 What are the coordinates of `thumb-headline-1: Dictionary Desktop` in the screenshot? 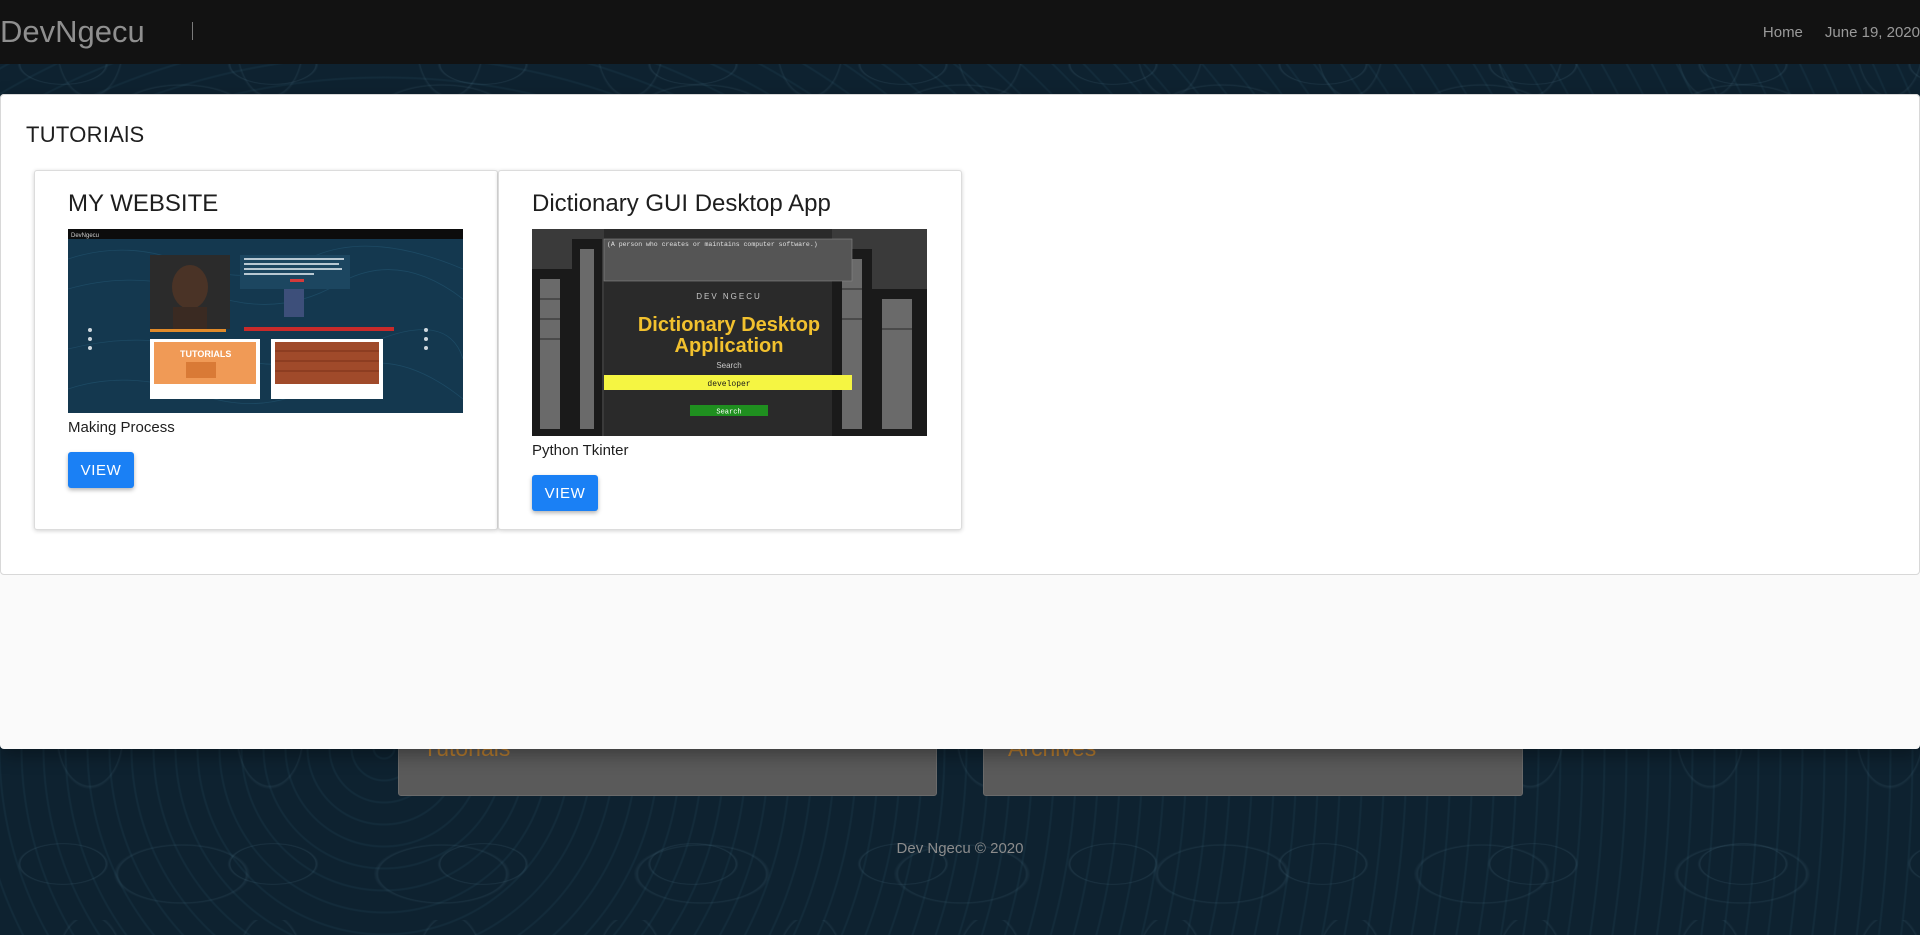 It's located at (729, 325).